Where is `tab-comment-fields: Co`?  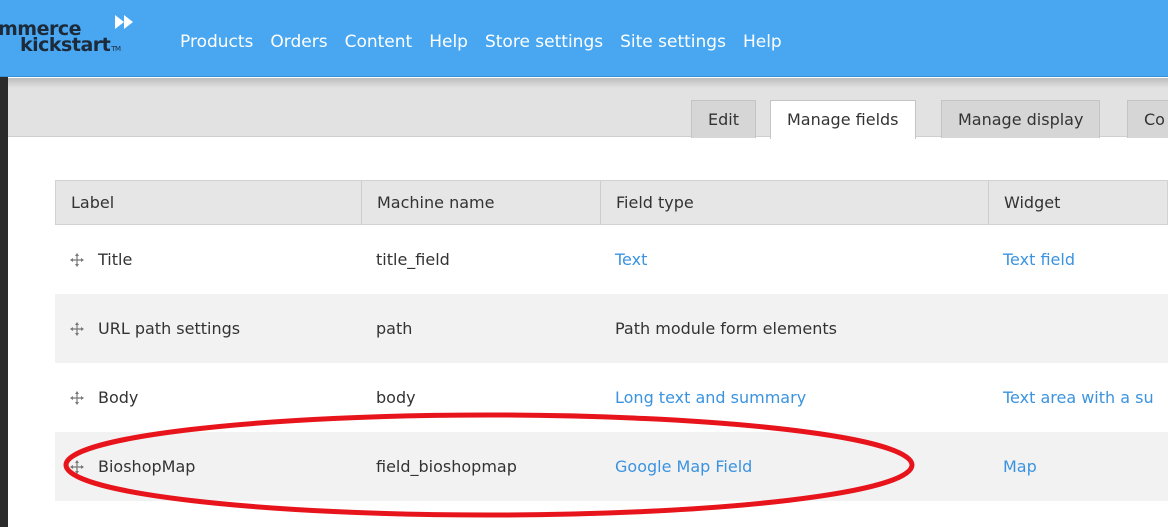 tab-comment-fields: Co is located at coordinates (1147, 119).